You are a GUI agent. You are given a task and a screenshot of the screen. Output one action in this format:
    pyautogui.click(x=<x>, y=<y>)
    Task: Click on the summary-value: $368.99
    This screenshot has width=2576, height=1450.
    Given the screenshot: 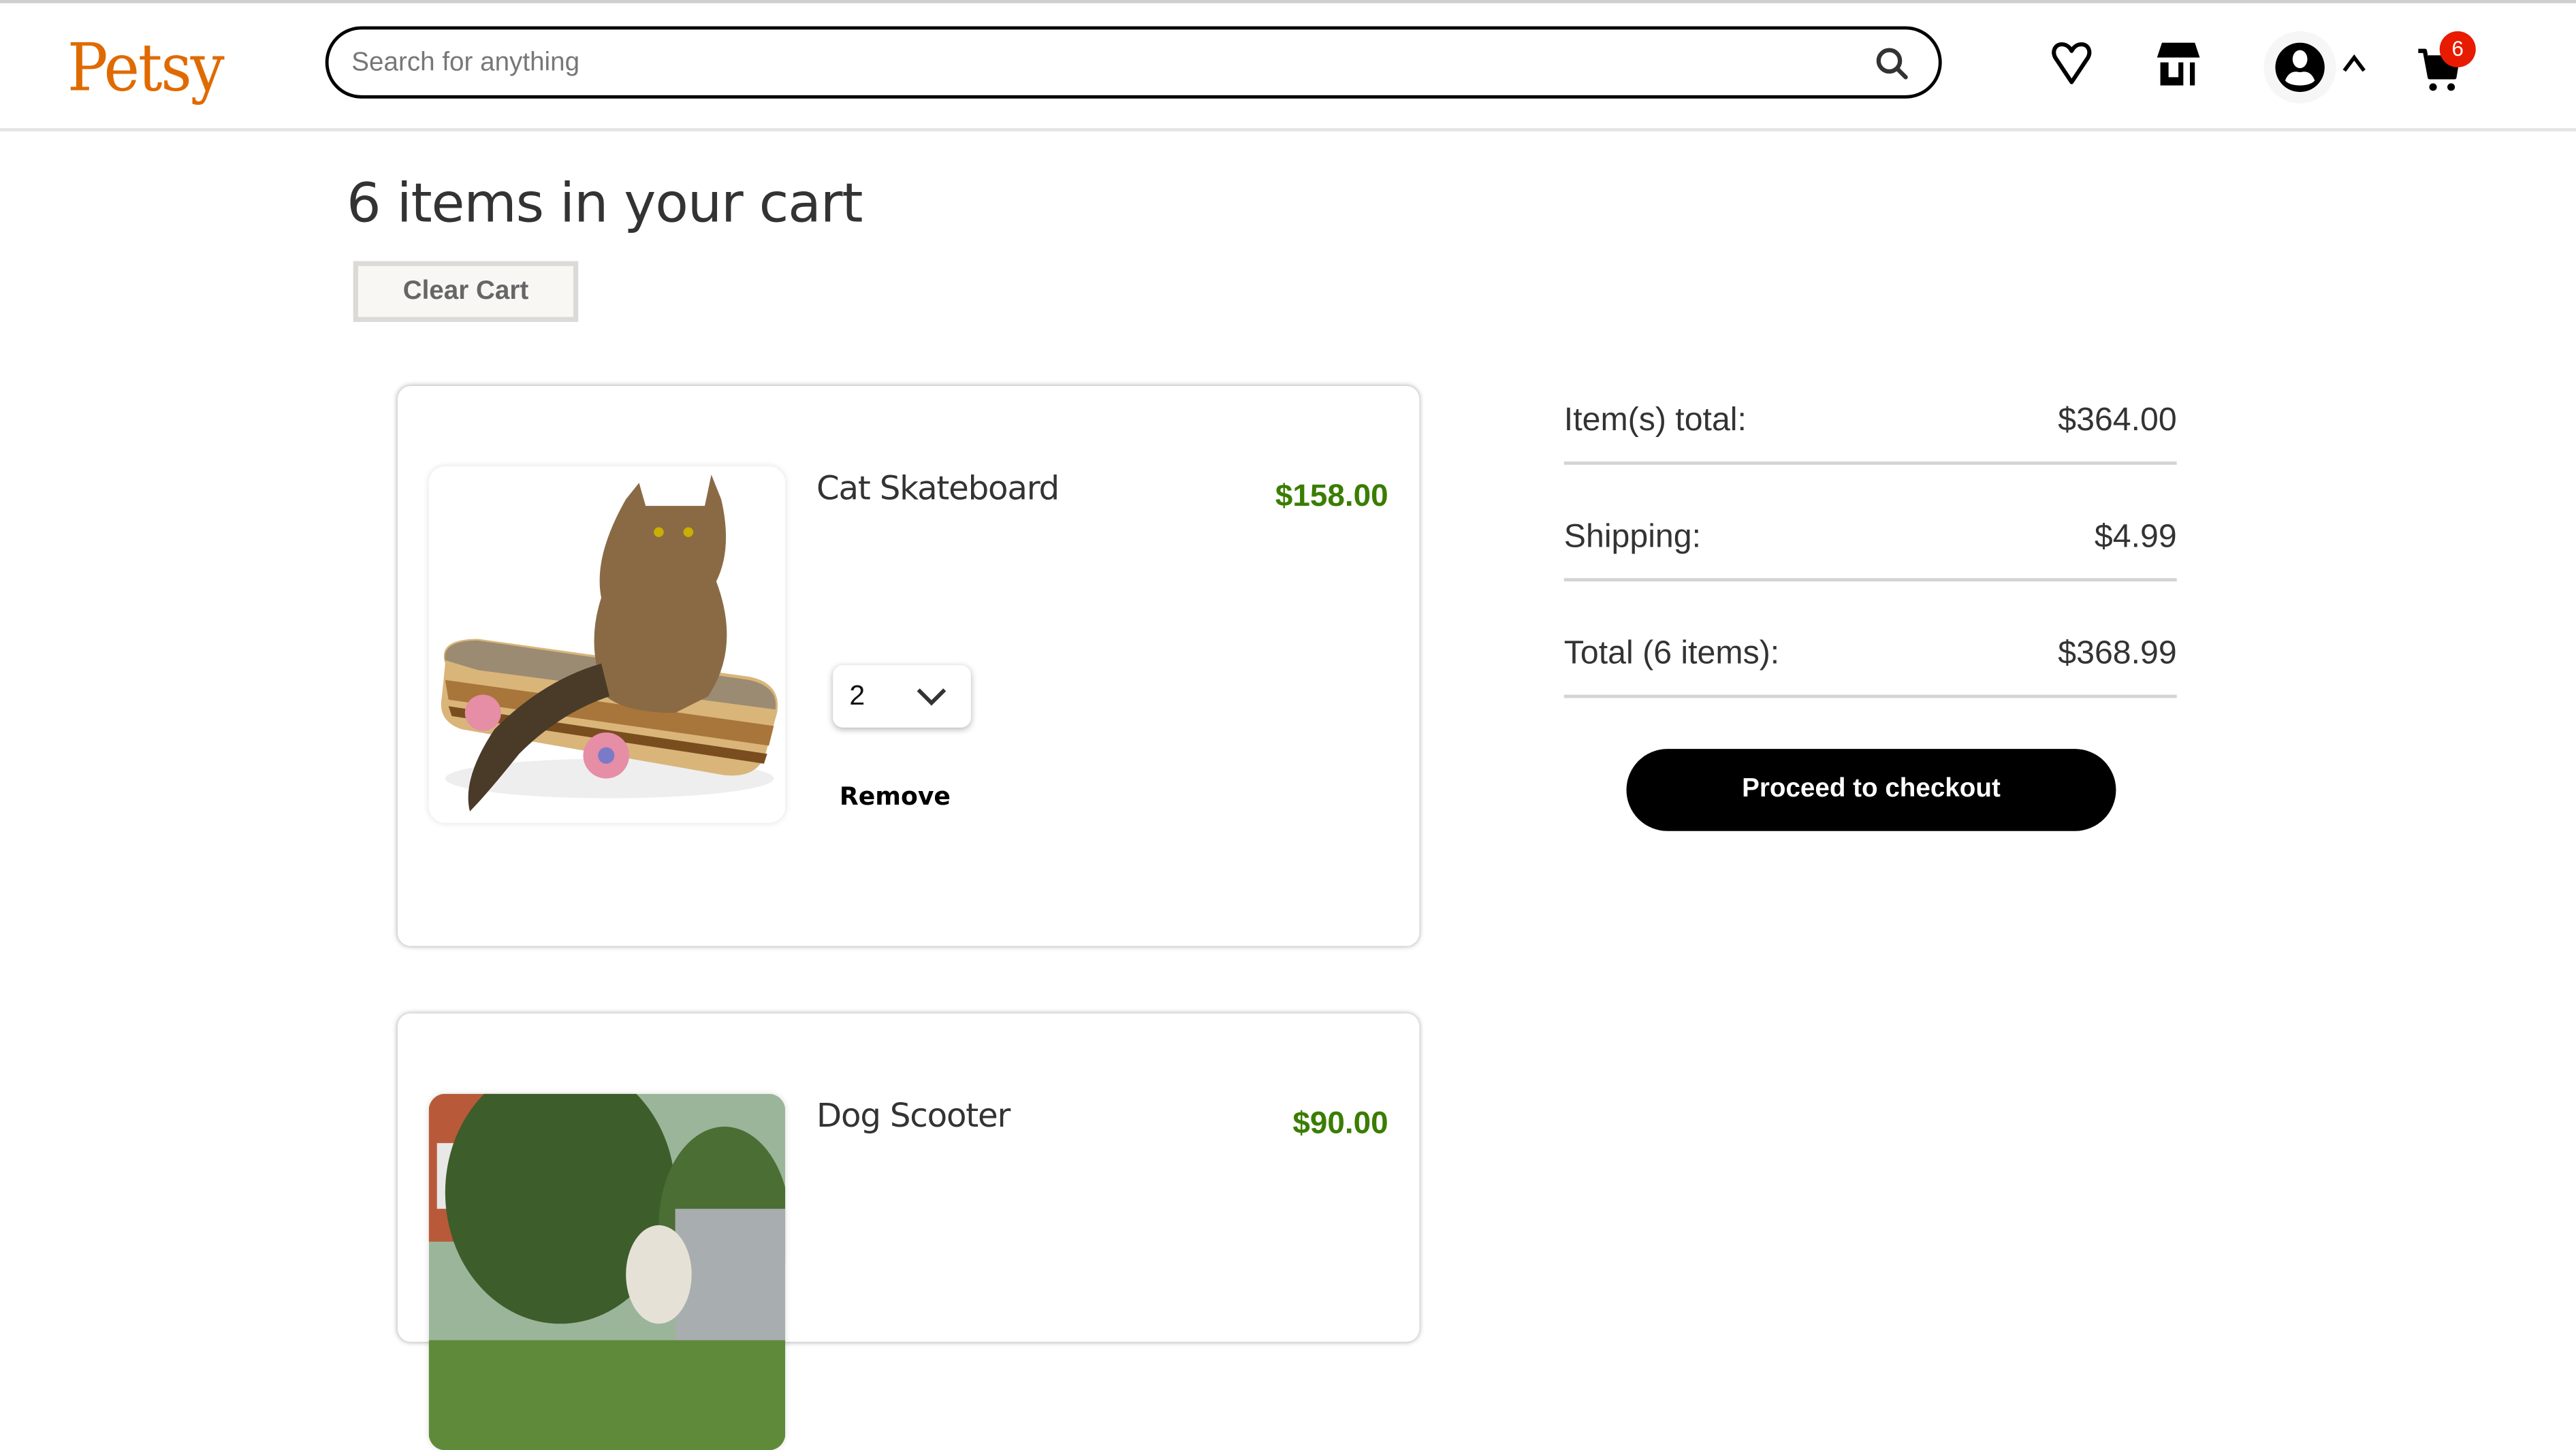 What is the action you would take?
    pyautogui.click(x=2117, y=653)
    